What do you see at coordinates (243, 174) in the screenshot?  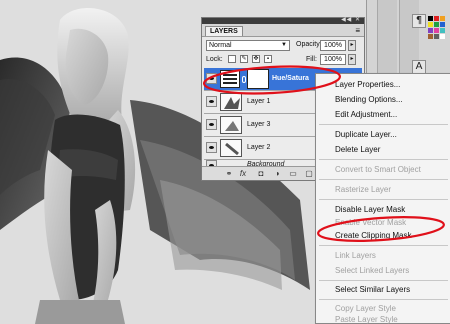 I see `fx-icon: fx` at bounding box center [243, 174].